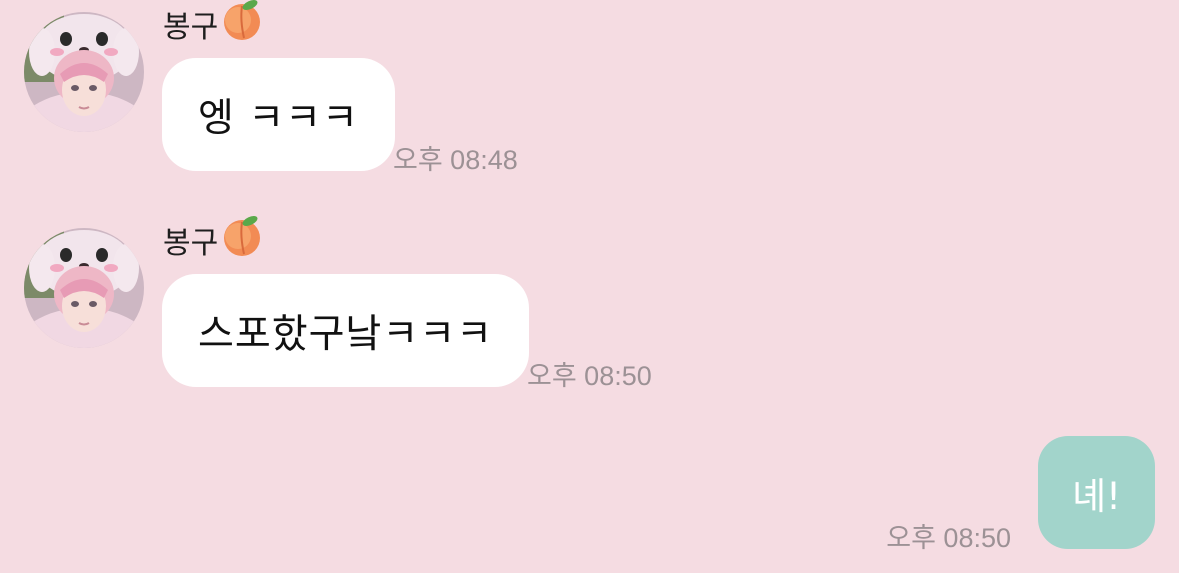 The image size is (1179, 573). I want to click on message-bubble: 엥 ㅋㅋㅋ, so click(278, 114).